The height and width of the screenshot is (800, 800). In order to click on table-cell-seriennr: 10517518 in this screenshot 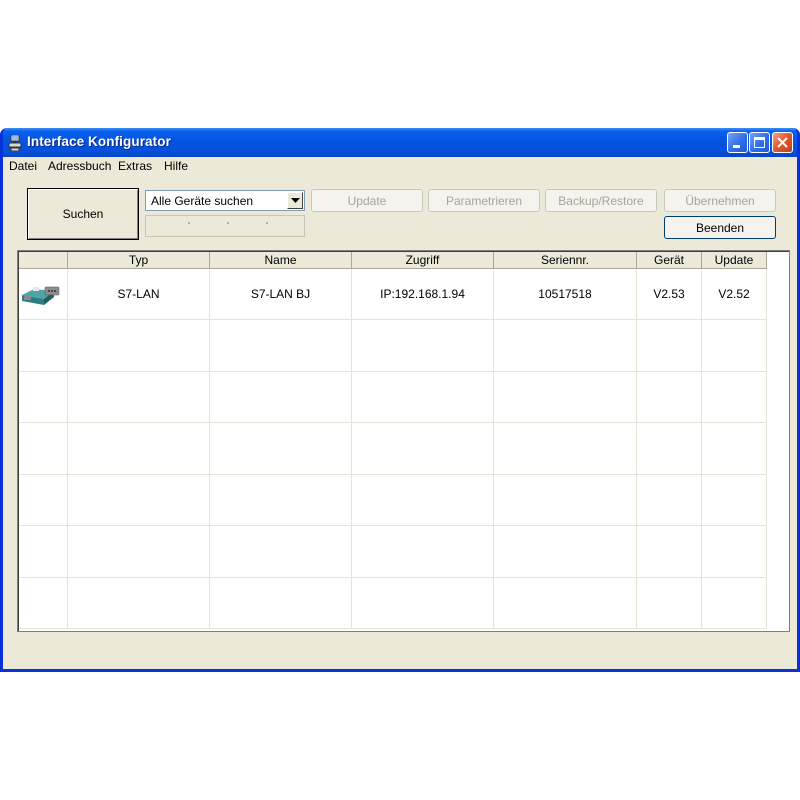, I will do `click(565, 294)`.